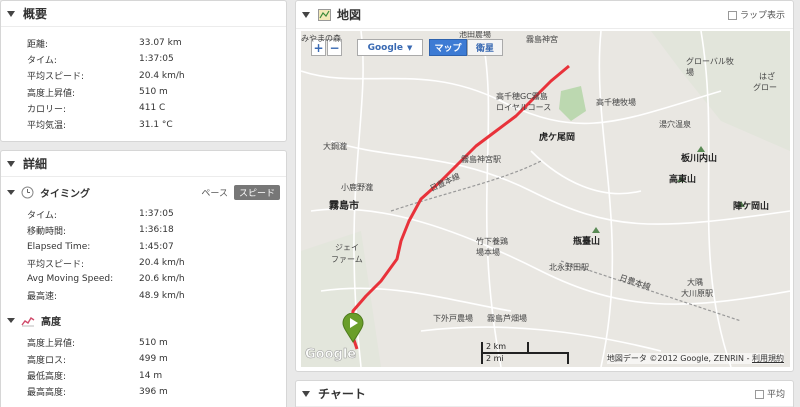 The height and width of the screenshot is (407, 800). Describe the element at coordinates (97, 93) in the screenshot. I see `overview-row: 高度上昇値: 510 m` at that location.